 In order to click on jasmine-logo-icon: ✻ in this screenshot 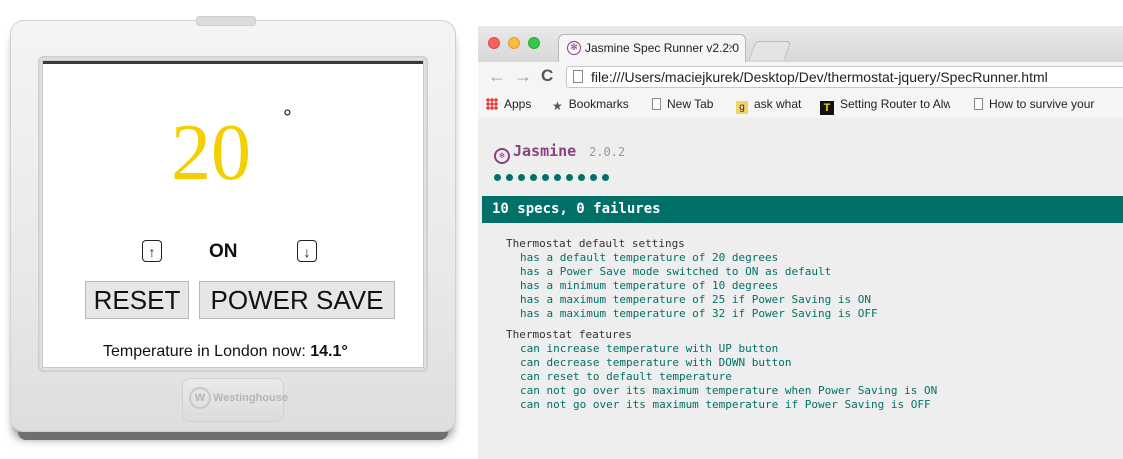, I will do `click(502, 156)`.